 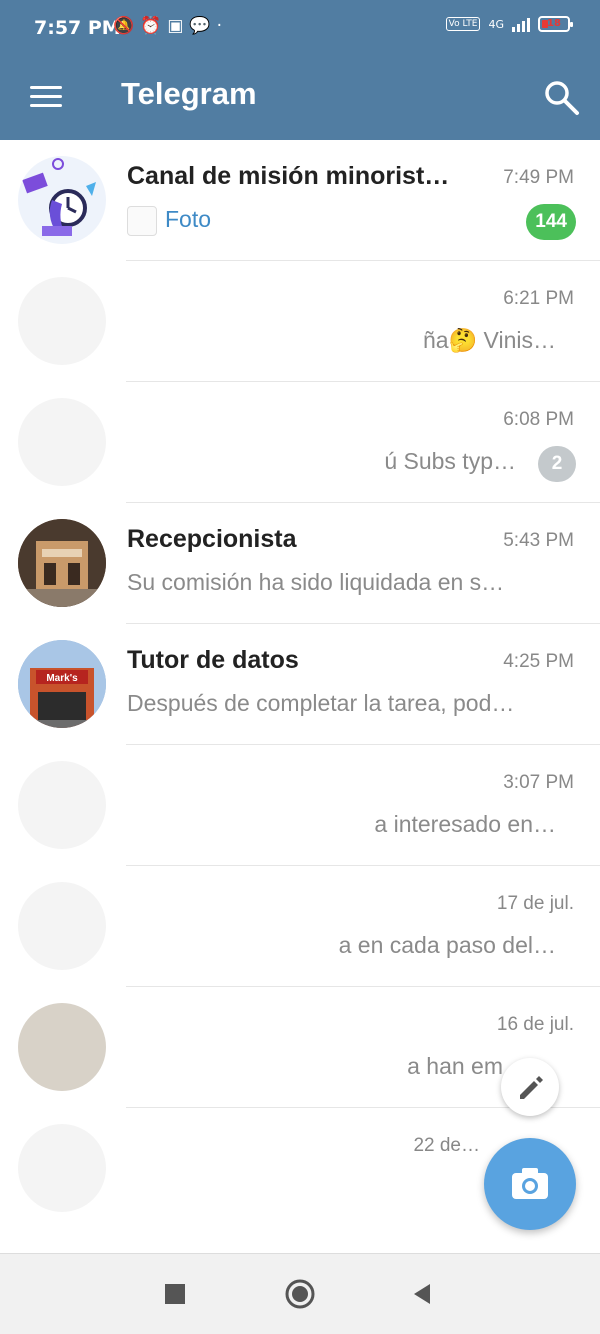 What do you see at coordinates (538, 419) in the screenshot?
I see `chat-time: 6:08 PM` at bounding box center [538, 419].